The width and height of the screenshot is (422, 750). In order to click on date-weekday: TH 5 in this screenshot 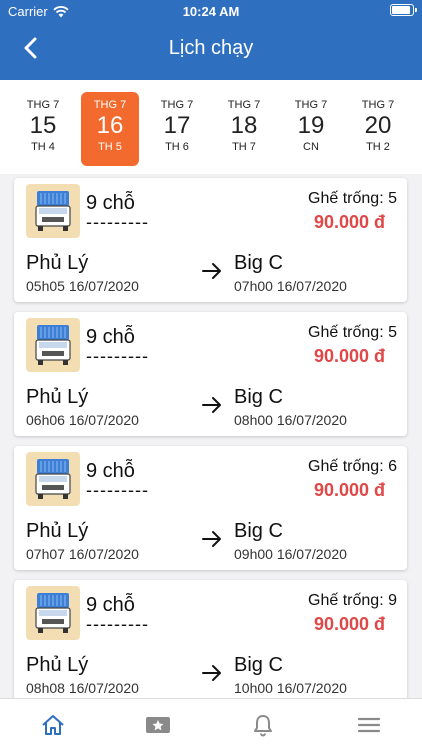, I will do `click(110, 147)`.